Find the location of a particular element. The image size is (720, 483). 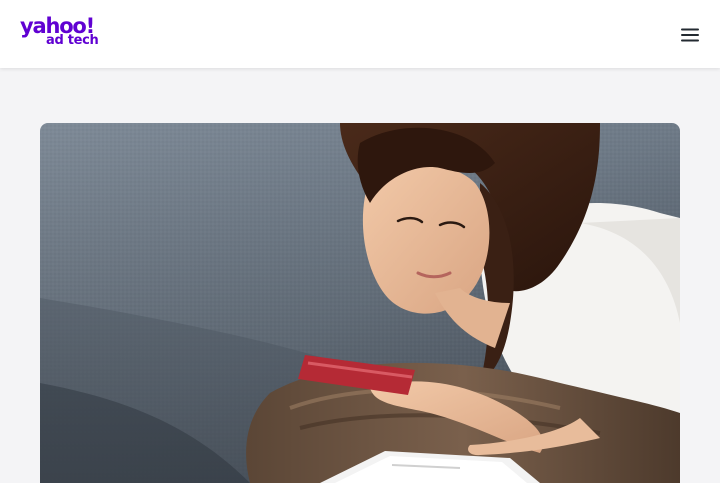

logo-subtext: ad tech is located at coordinates (72, 40).